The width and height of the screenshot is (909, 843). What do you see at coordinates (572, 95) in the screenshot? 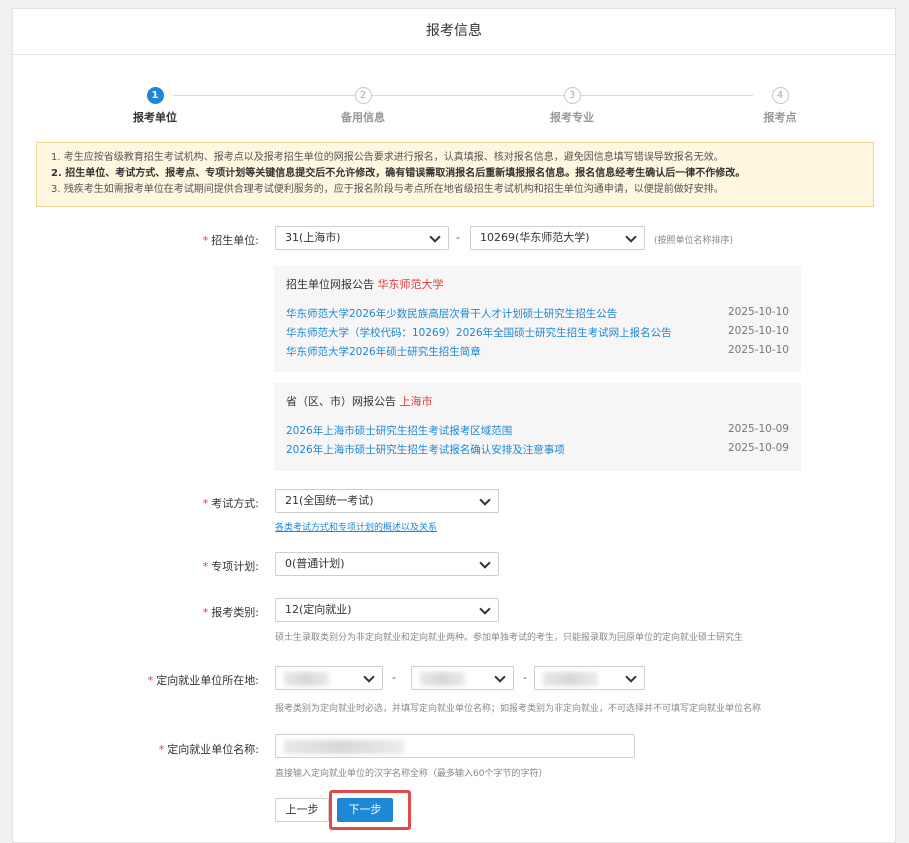
I see `step-3-circle: 3` at bounding box center [572, 95].